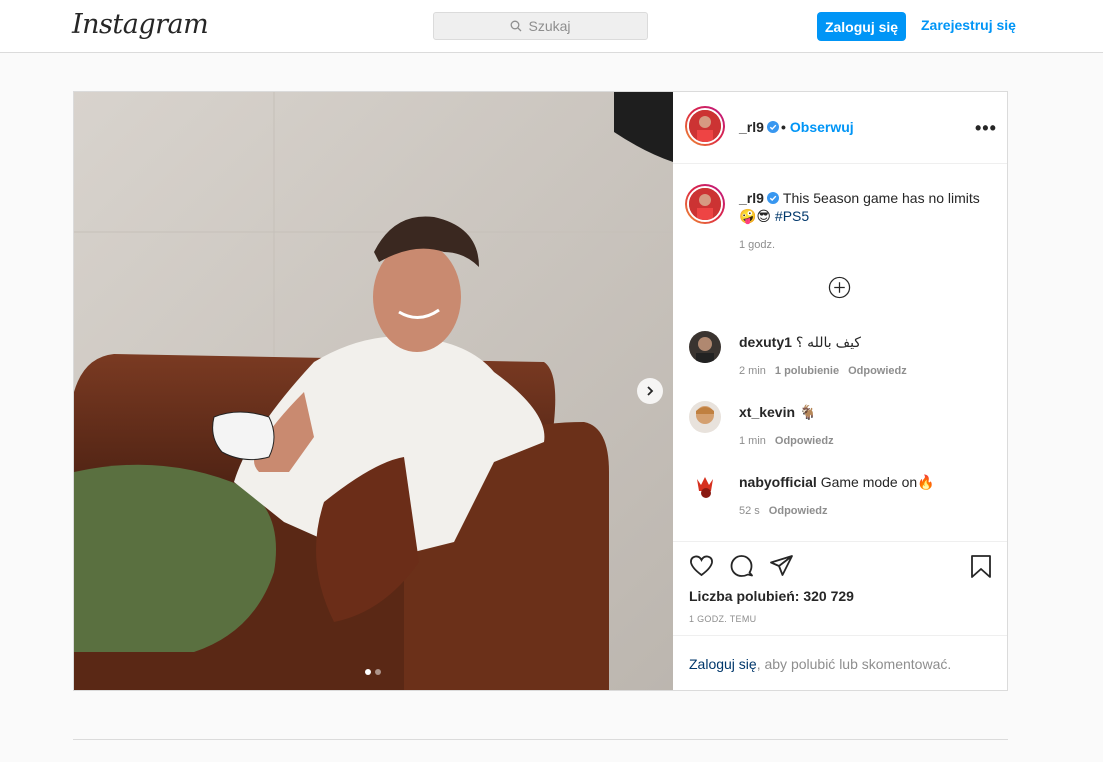  I want to click on caption-avatar, so click(705, 204).